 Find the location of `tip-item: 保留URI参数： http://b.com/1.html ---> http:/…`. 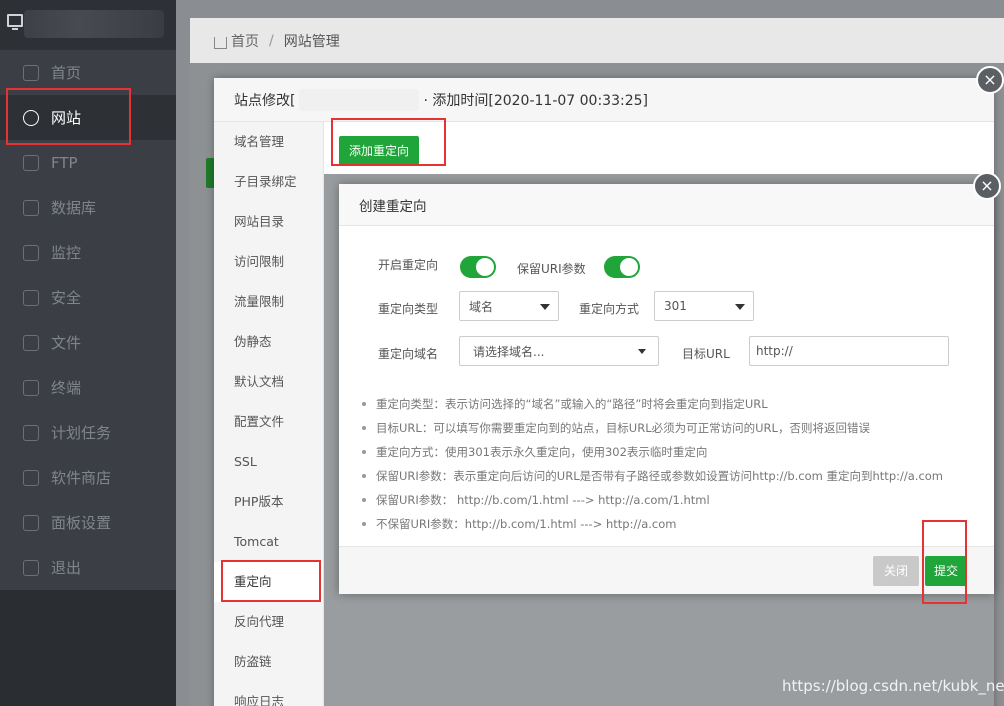

tip-item: 保留URI参数： http://b.com/1.html ---> http:/… is located at coordinates (669, 500).